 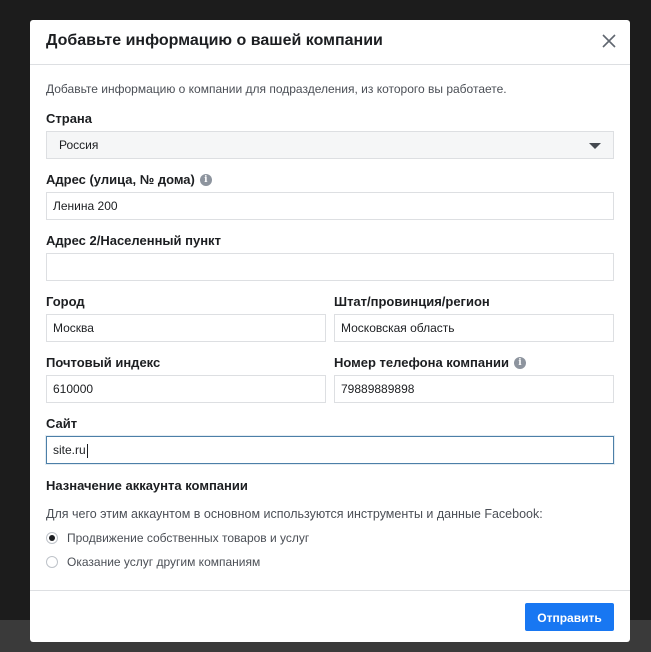 I want to click on close-button, so click(x=609, y=41).